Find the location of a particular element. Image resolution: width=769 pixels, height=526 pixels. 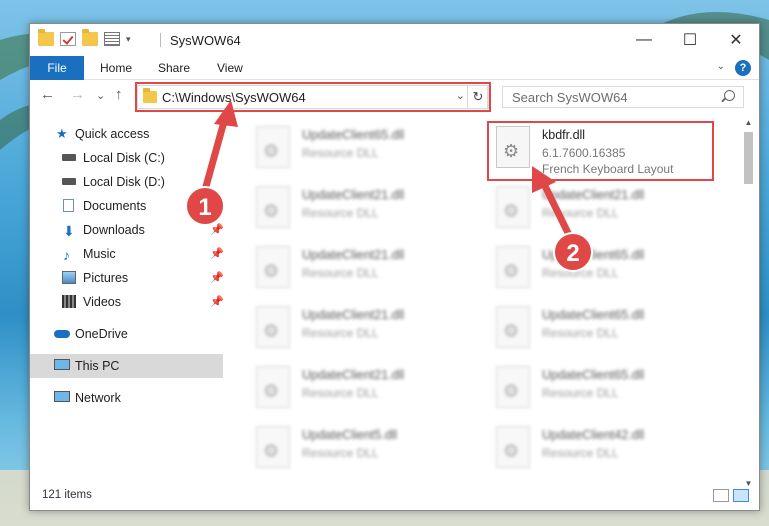

sidebar-item-pictures: Pictures 📌 is located at coordinates (127, 278).